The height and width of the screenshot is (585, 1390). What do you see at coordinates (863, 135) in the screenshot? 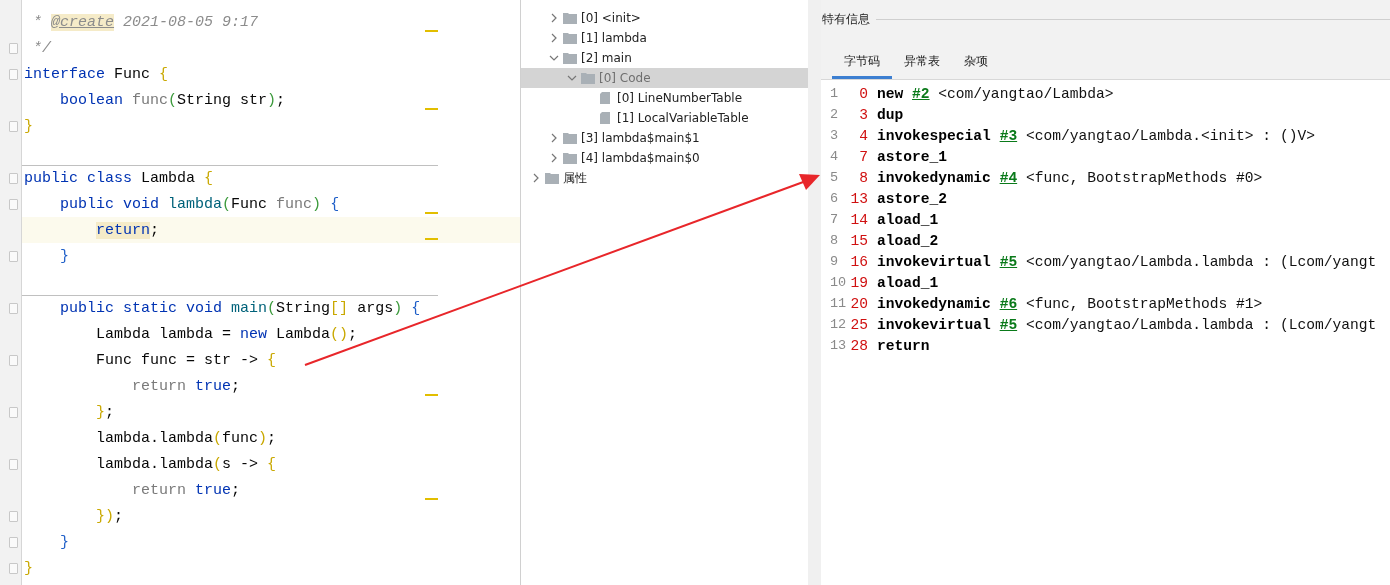
I see `bytecode-offset: 4` at bounding box center [863, 135].